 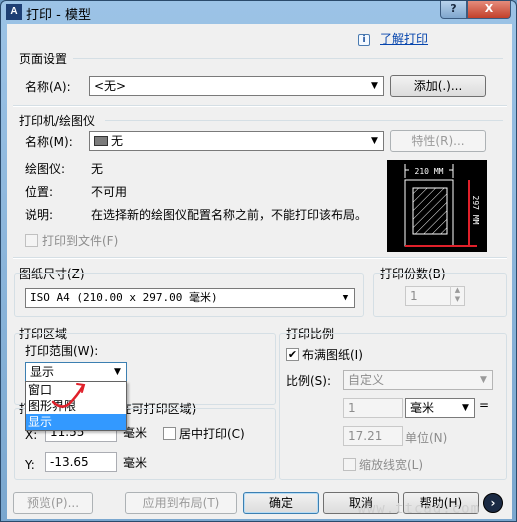 I want to click on option-display: 显示, so click(x=76, y=422).